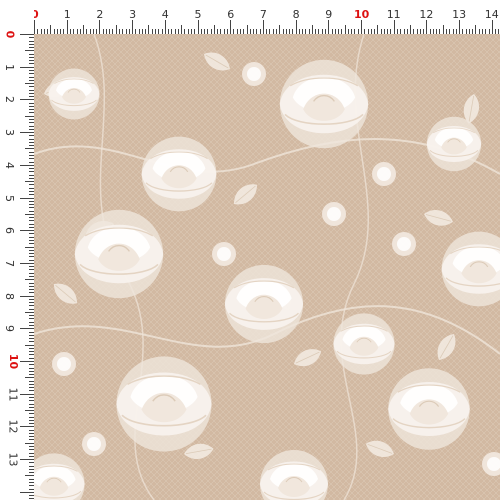 The width and height of the screenshot is (500, 500). What do you see at coordinates (100, 14) in the screenshot?
I see `top-ruler-label: 2` at bounding box center [100, 14].